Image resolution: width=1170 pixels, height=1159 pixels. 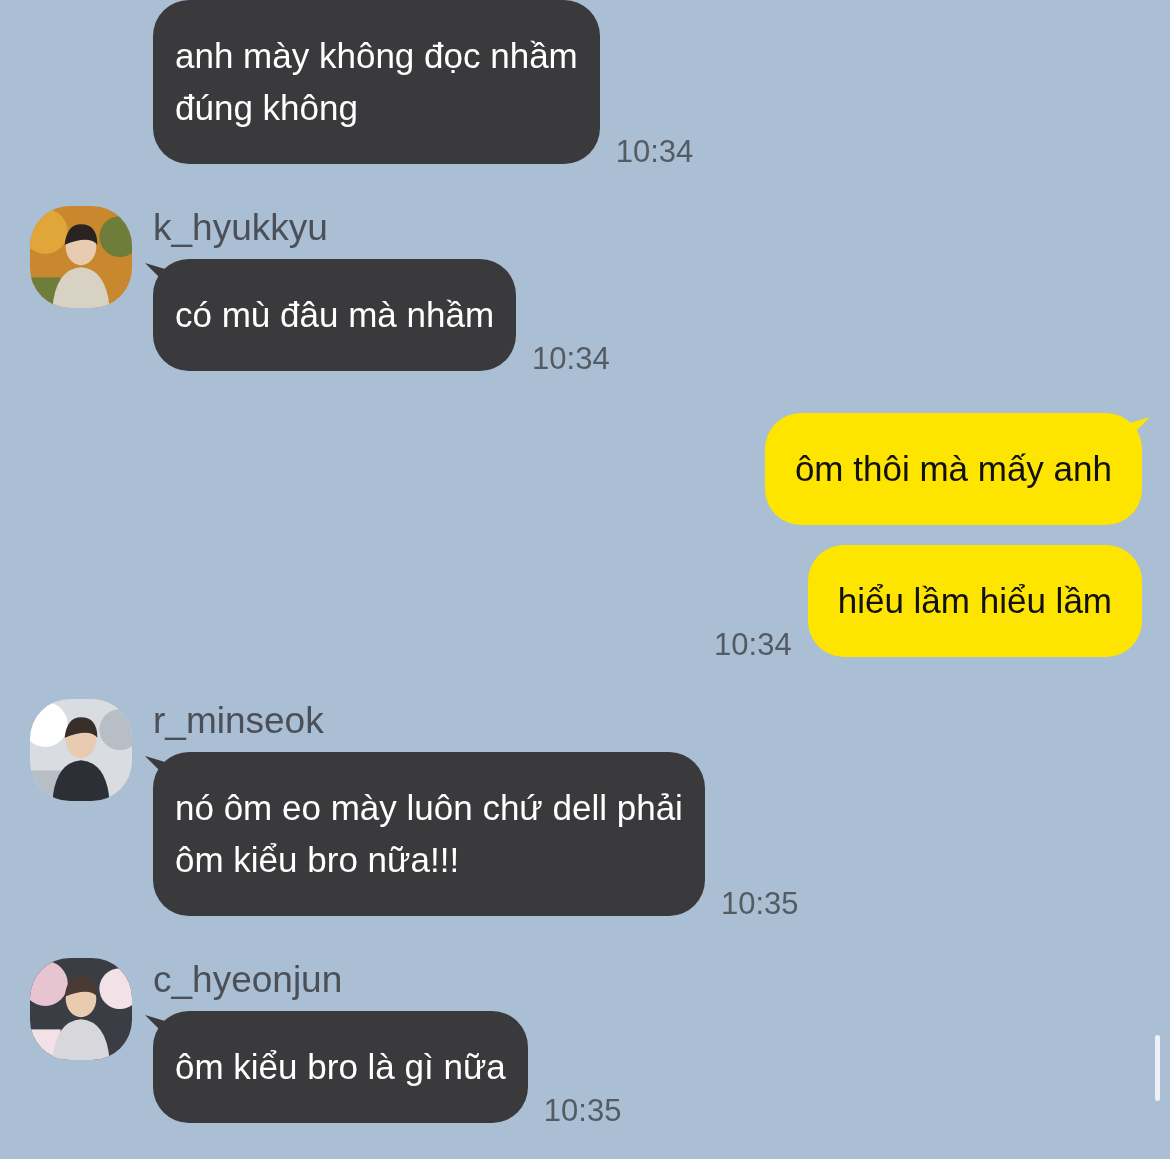 What do you see at coordinates (239, 721) in the screenshot?
I see `sender-name: r_minseok` at bounding box center [239, 721].